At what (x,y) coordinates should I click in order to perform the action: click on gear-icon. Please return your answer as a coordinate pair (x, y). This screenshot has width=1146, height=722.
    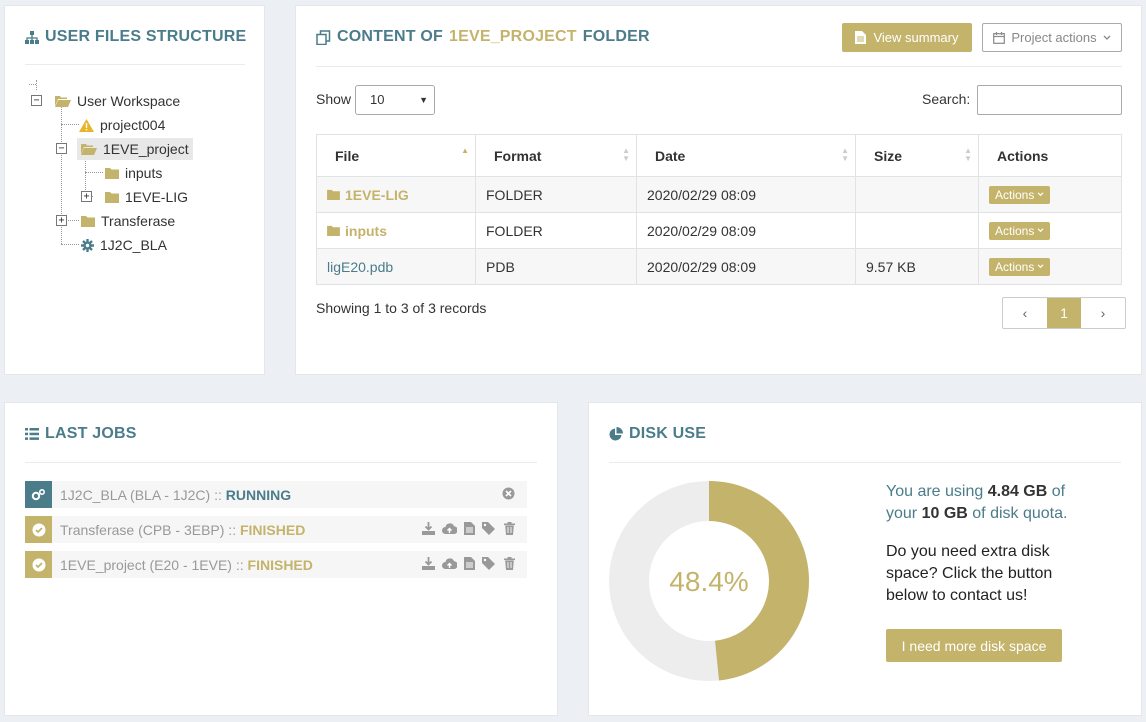
    Looking at the image, I should click on (87, 245).